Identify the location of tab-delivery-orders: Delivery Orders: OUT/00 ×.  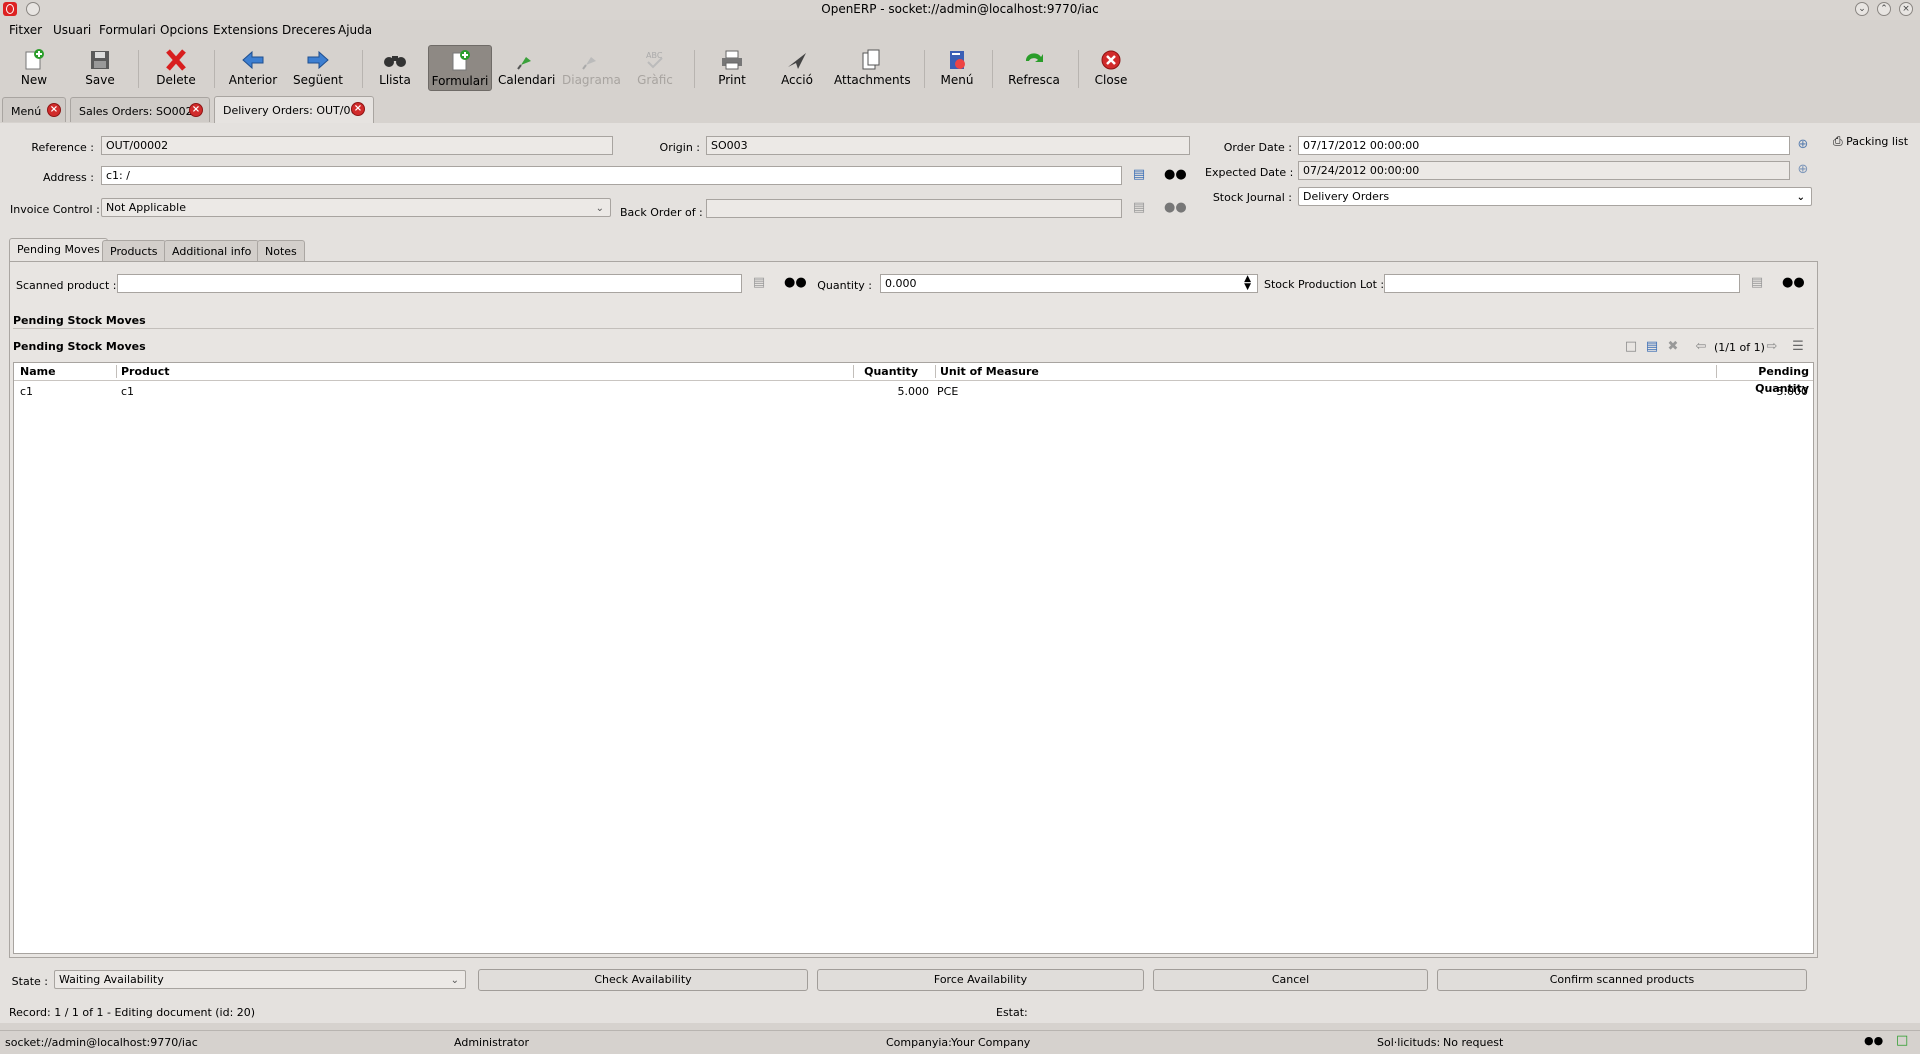
(294, 109).